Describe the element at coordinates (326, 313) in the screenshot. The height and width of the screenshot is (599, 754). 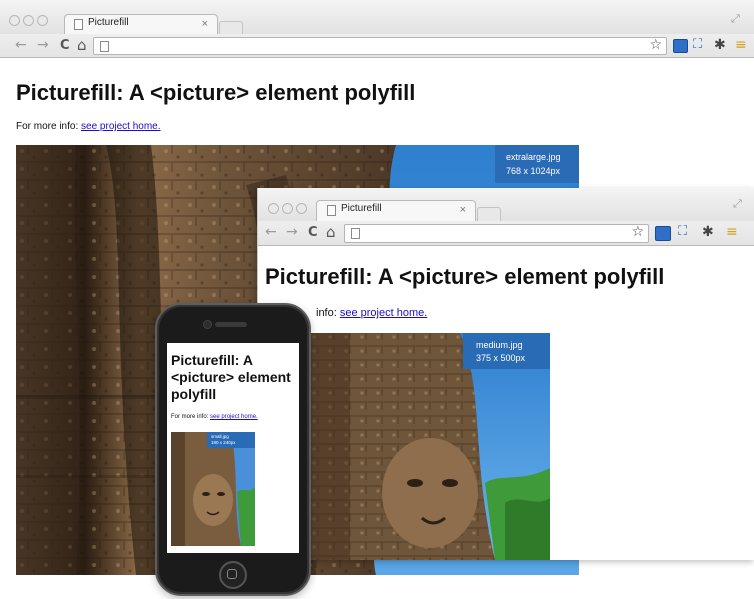
I see `info-prefix: info:` at that location.